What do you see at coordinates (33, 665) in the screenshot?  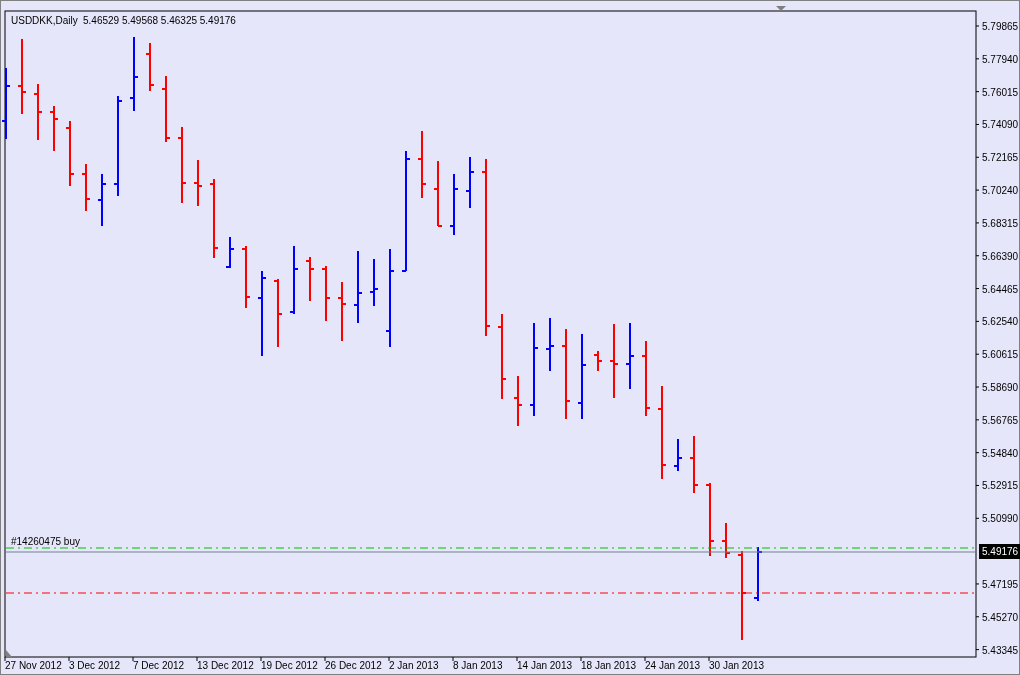 I see `date-axis-label: 27 Nov 2012` at bounding box center [33, 665].